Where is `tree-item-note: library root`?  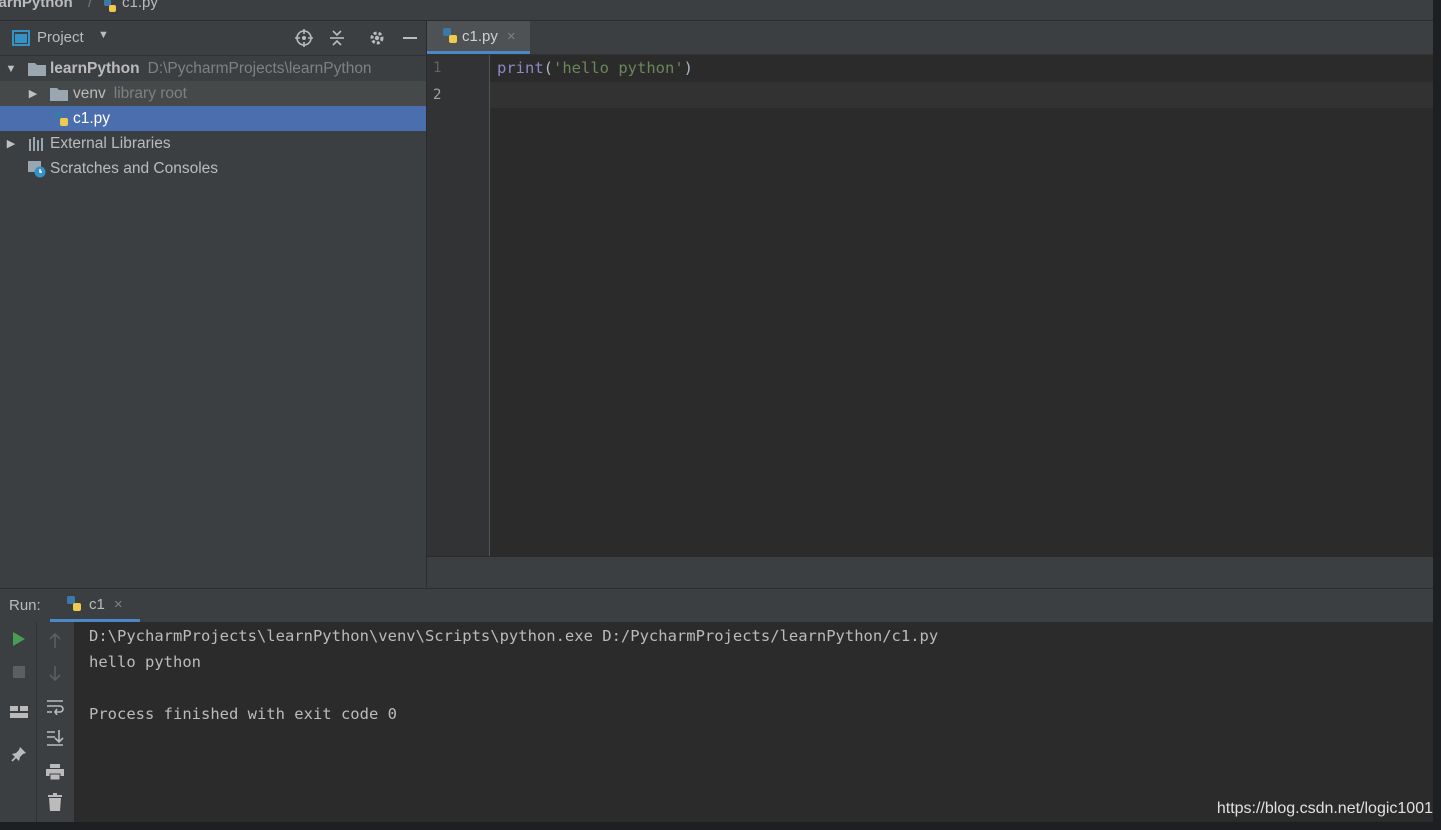 tree-item-note: library root is located at coordinates (150, 93).